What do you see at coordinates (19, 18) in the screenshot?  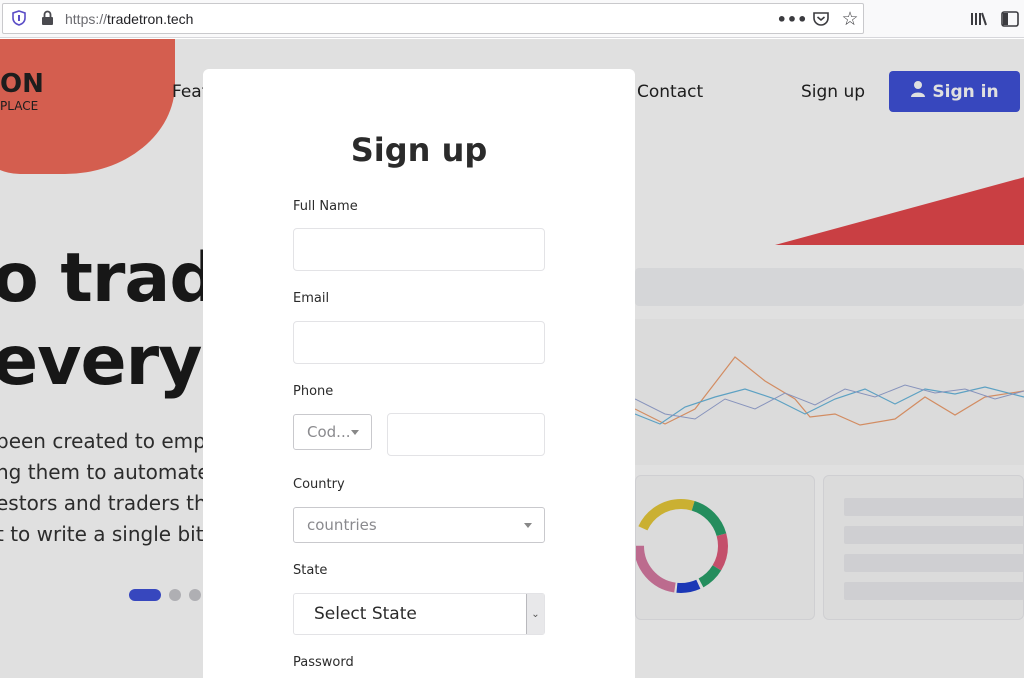 I see `shield-icon` at bounding box center [19, 18].